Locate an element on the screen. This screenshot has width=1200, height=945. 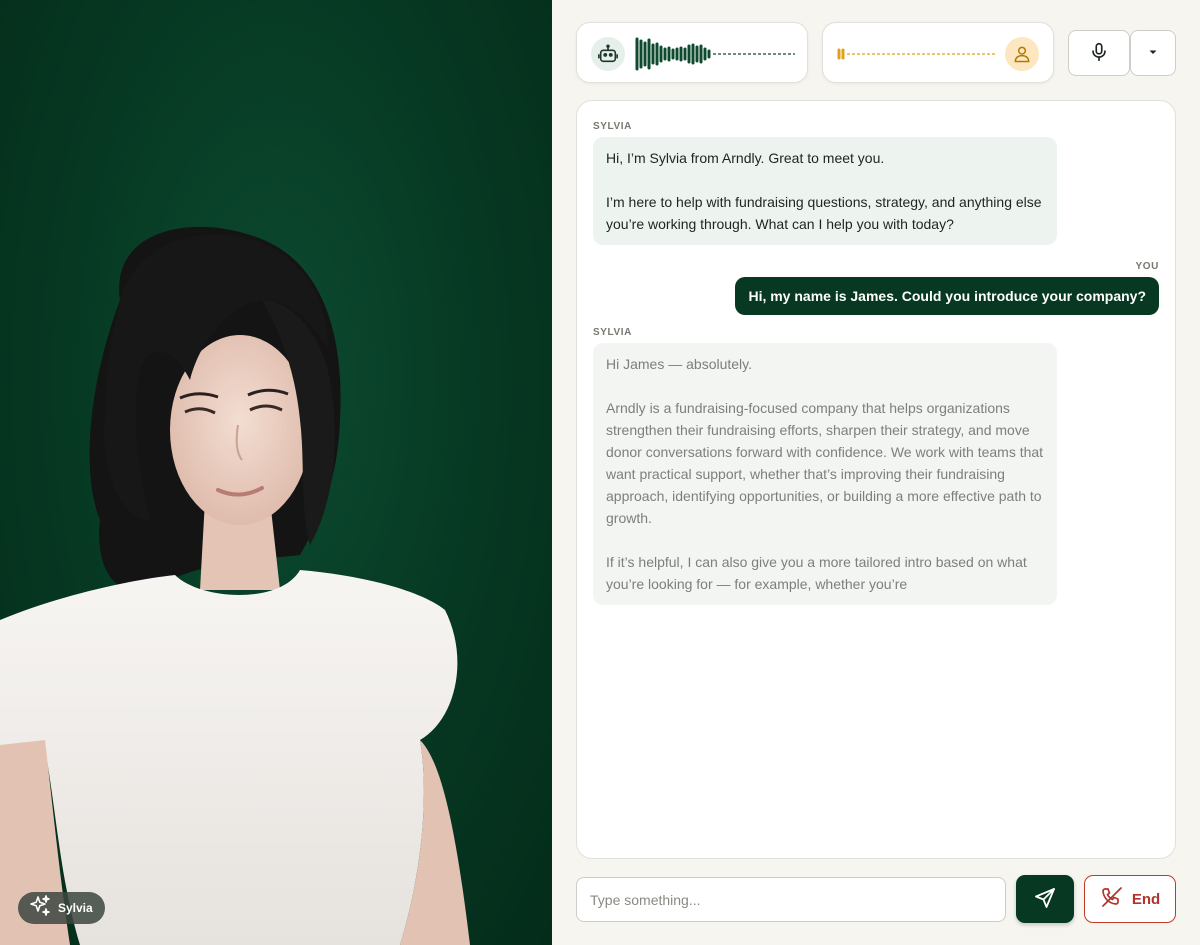
end-call-button: End is located at coordinates (1130, 899).